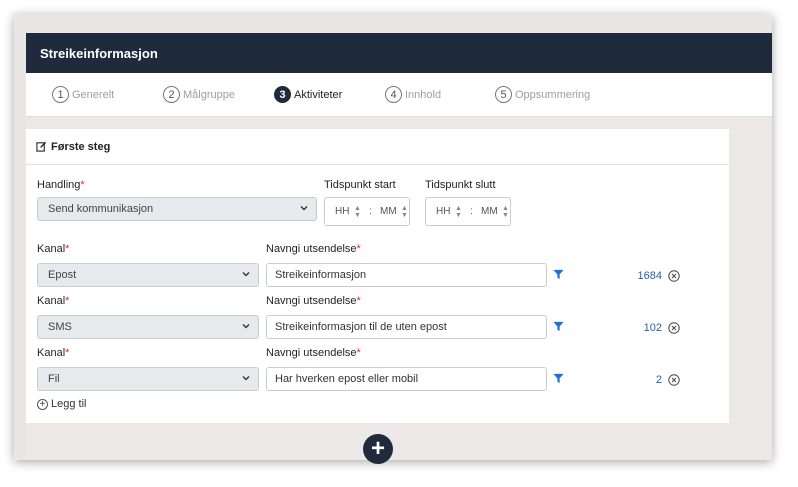 The height and width of the screenshot is (487, 798). Describe the element at coordinates (42, 404) in the screenshot. I see `plus-circle-icon: +` at that location.